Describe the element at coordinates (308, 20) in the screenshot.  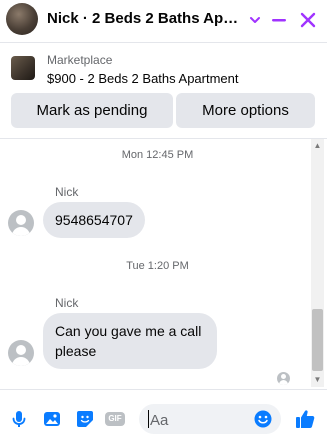
I see `close-icon` at that location.